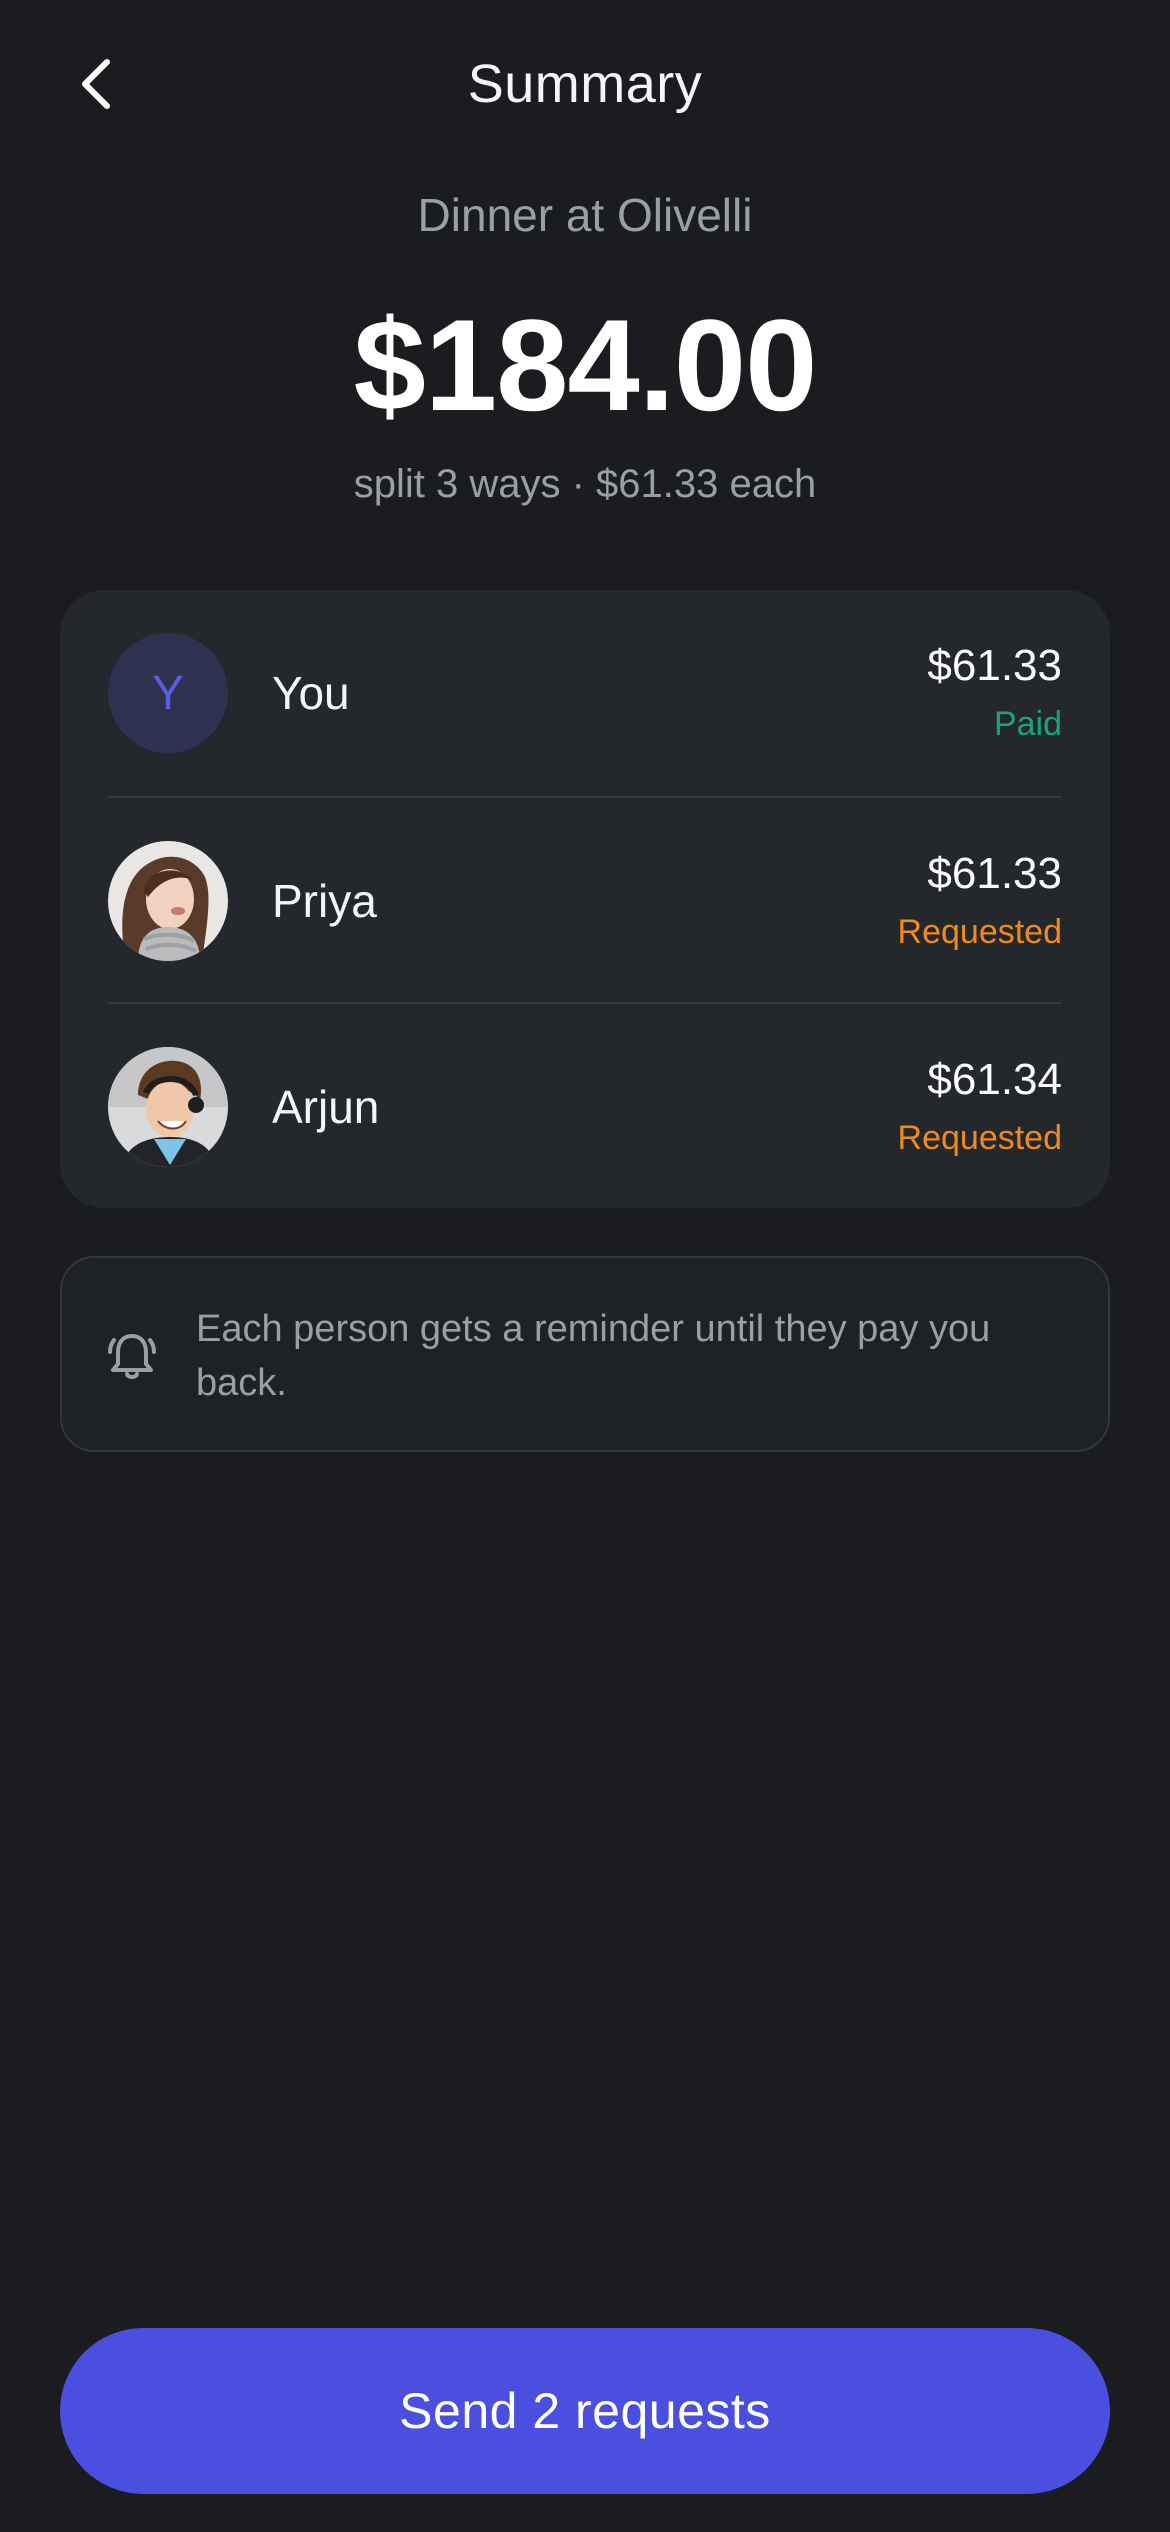 This screenshot has height=2532, width=1170. I want to click on person-amounts: $61.33 Requested, so click(980, 901).